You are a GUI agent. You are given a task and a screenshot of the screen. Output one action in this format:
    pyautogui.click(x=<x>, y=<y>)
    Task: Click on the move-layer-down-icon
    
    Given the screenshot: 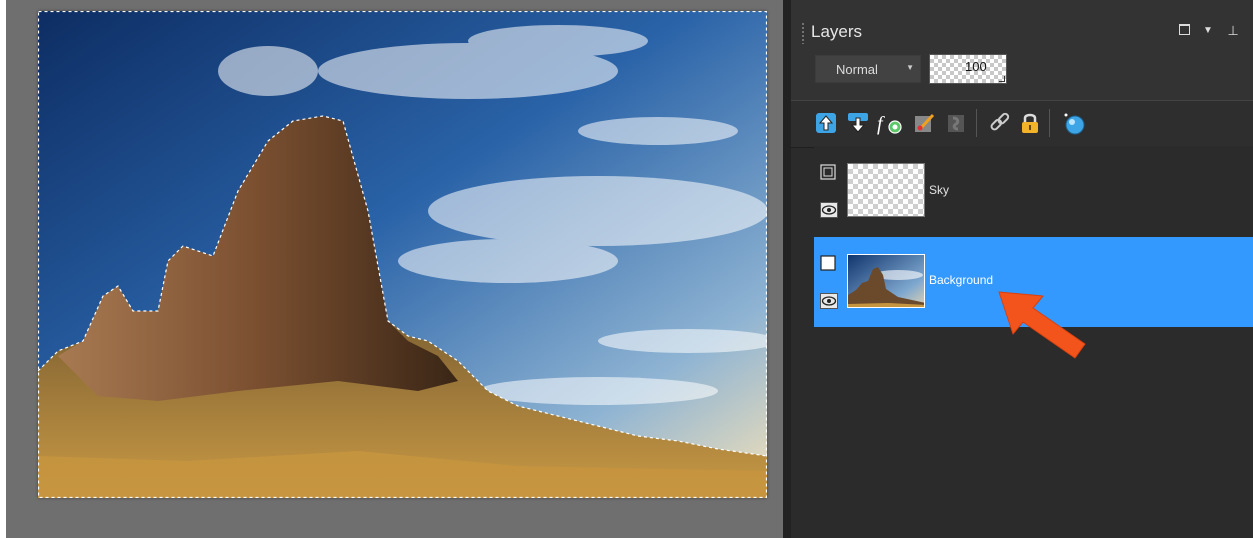 What is the action you would take?
    pyautogui.click(x=858, y=123)
    